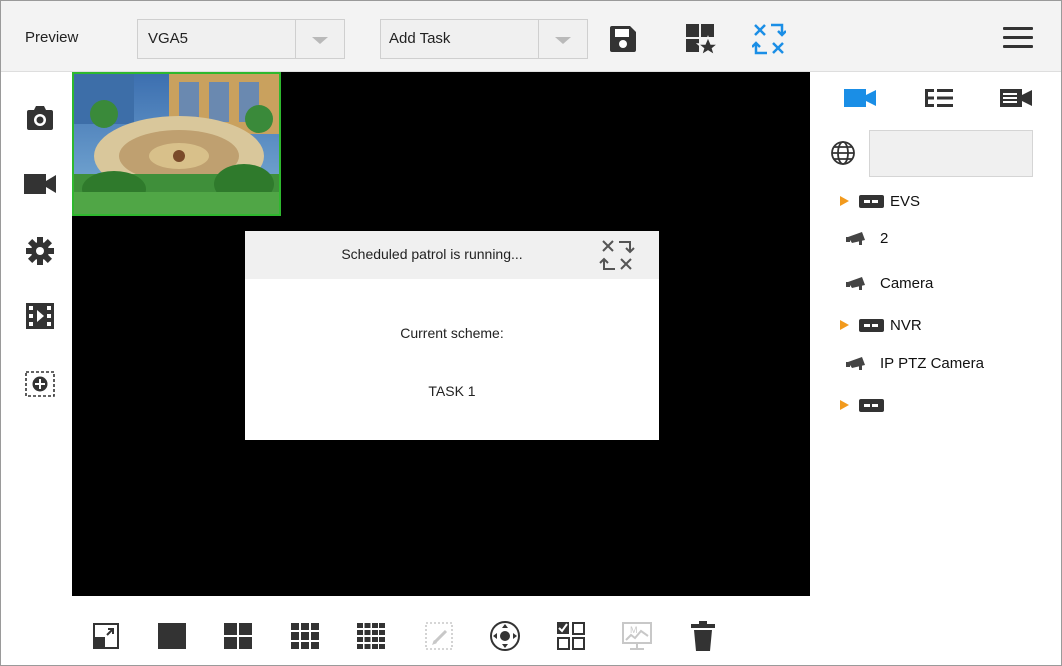  What do you see at coordinates (1016, 98) in the screenshot?
I see `view-list-icon` at bounding box center [1016, 98].